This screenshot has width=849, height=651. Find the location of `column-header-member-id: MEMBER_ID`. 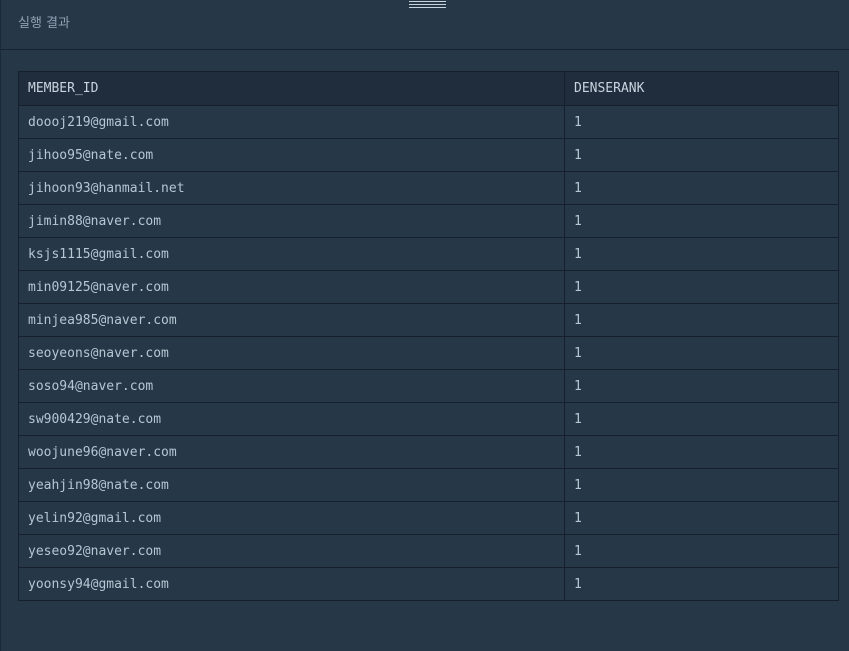

column-header-member-id: MEMBER_ID is located at coordinates (291, 88).